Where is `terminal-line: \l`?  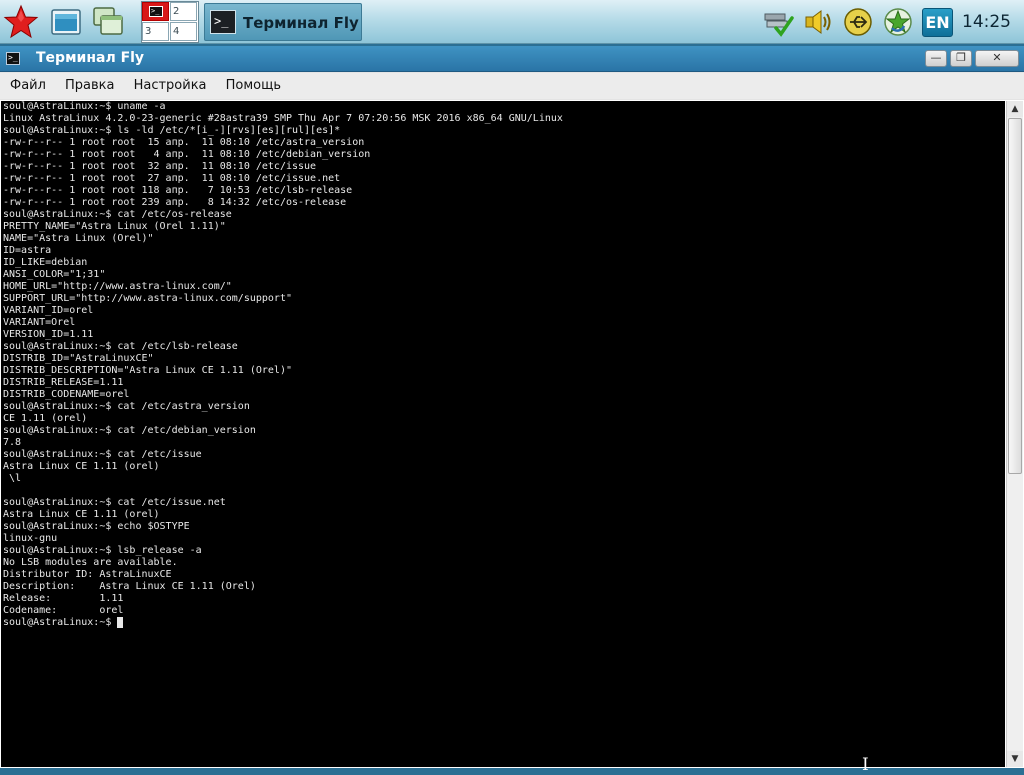
terminal-line: \l is located at coordinates (12, 478).